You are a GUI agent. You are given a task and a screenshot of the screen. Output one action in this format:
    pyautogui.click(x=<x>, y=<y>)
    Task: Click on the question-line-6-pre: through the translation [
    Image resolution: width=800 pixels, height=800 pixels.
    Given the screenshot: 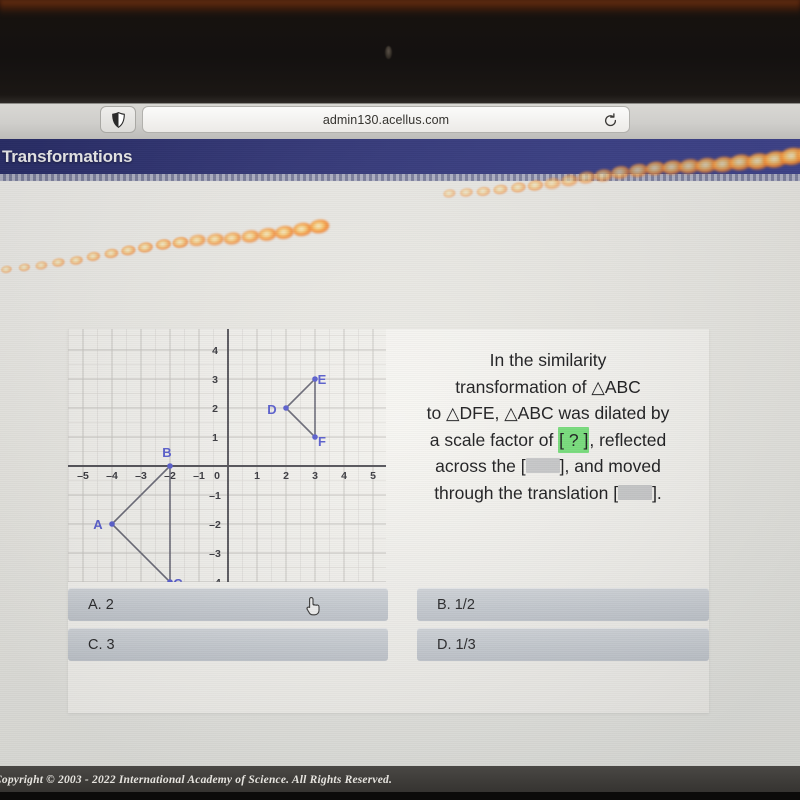 What is the action you would take?
    pyautogui.click(x=526, y=492)
    